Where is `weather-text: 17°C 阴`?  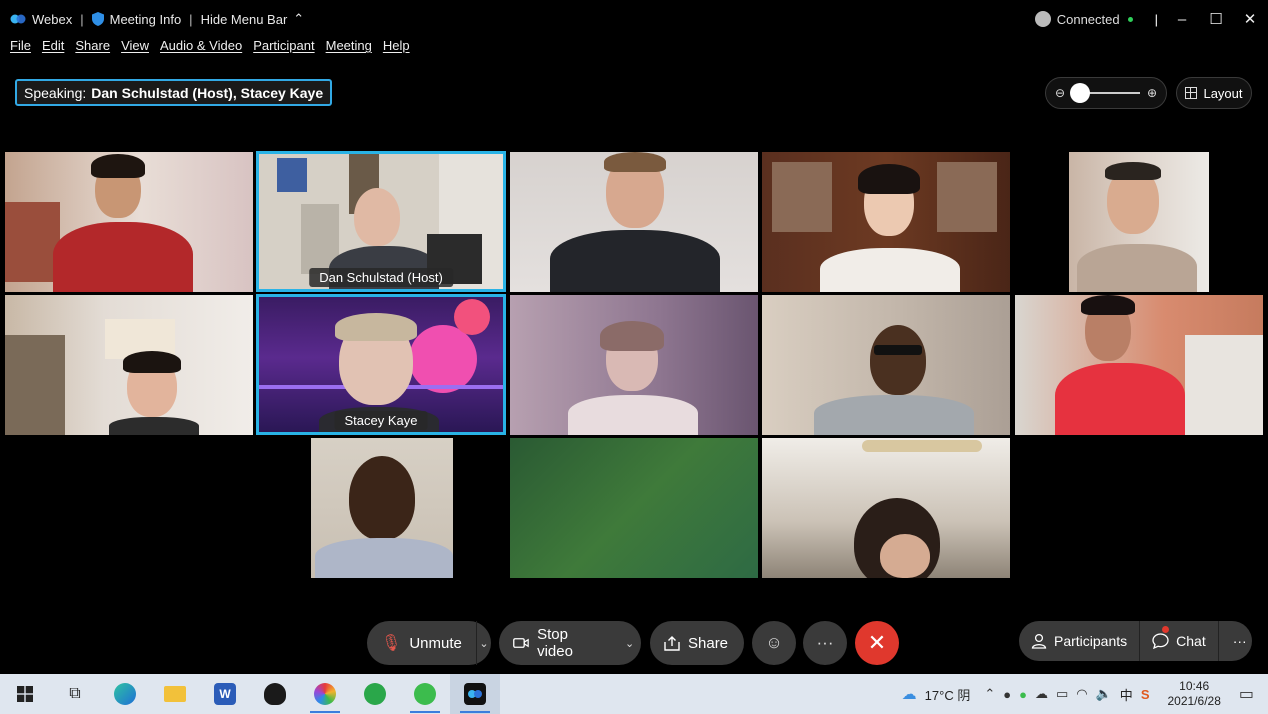 weather-text: 17°C 阴 is located at coordinates (948, 694).